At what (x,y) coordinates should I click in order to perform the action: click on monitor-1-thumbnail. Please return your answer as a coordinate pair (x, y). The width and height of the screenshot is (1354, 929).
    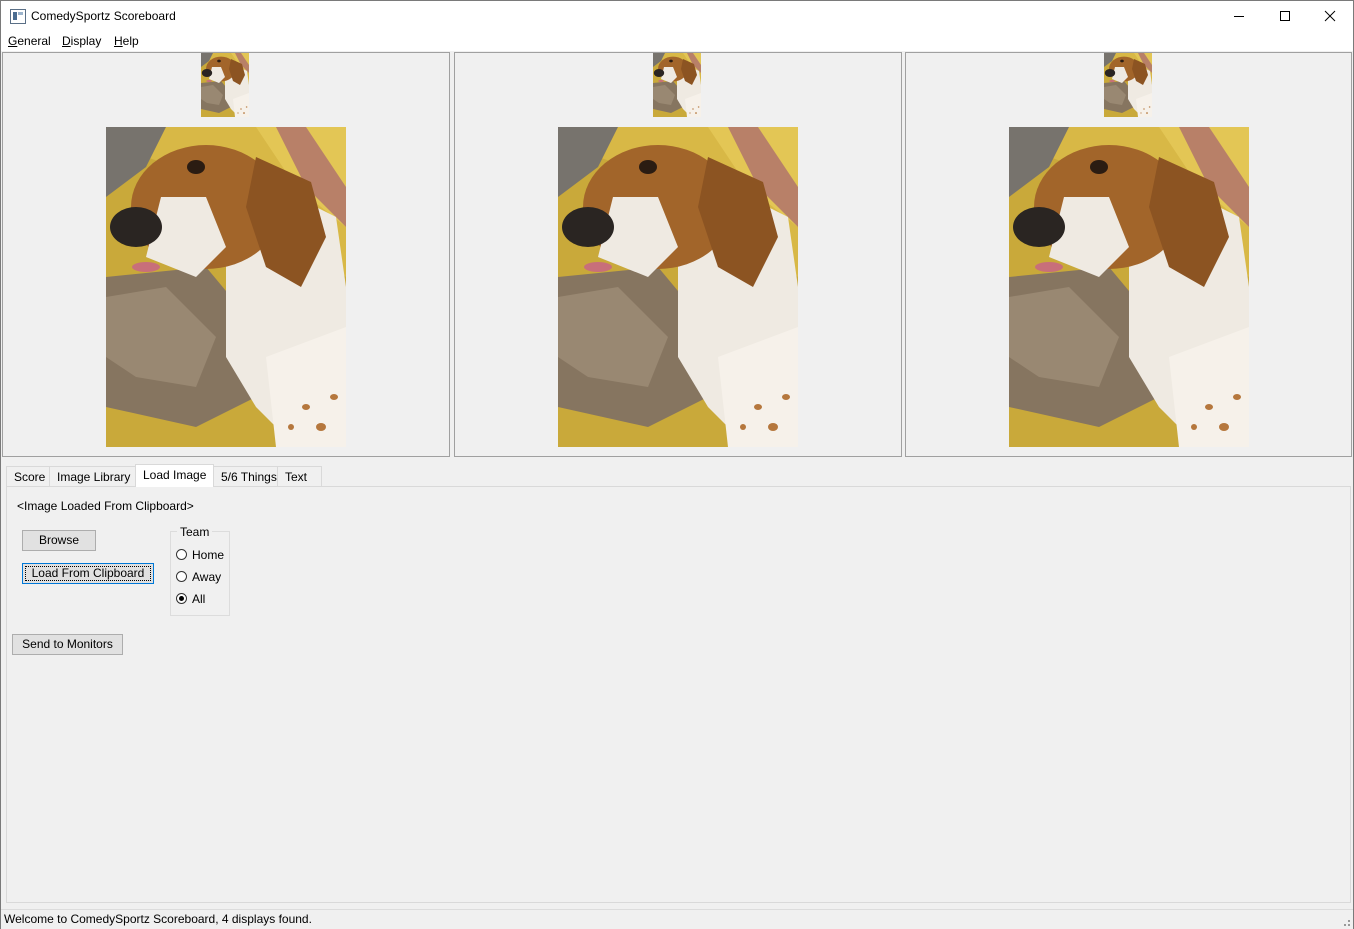
    Looking at the image, I should click on (225, 85).